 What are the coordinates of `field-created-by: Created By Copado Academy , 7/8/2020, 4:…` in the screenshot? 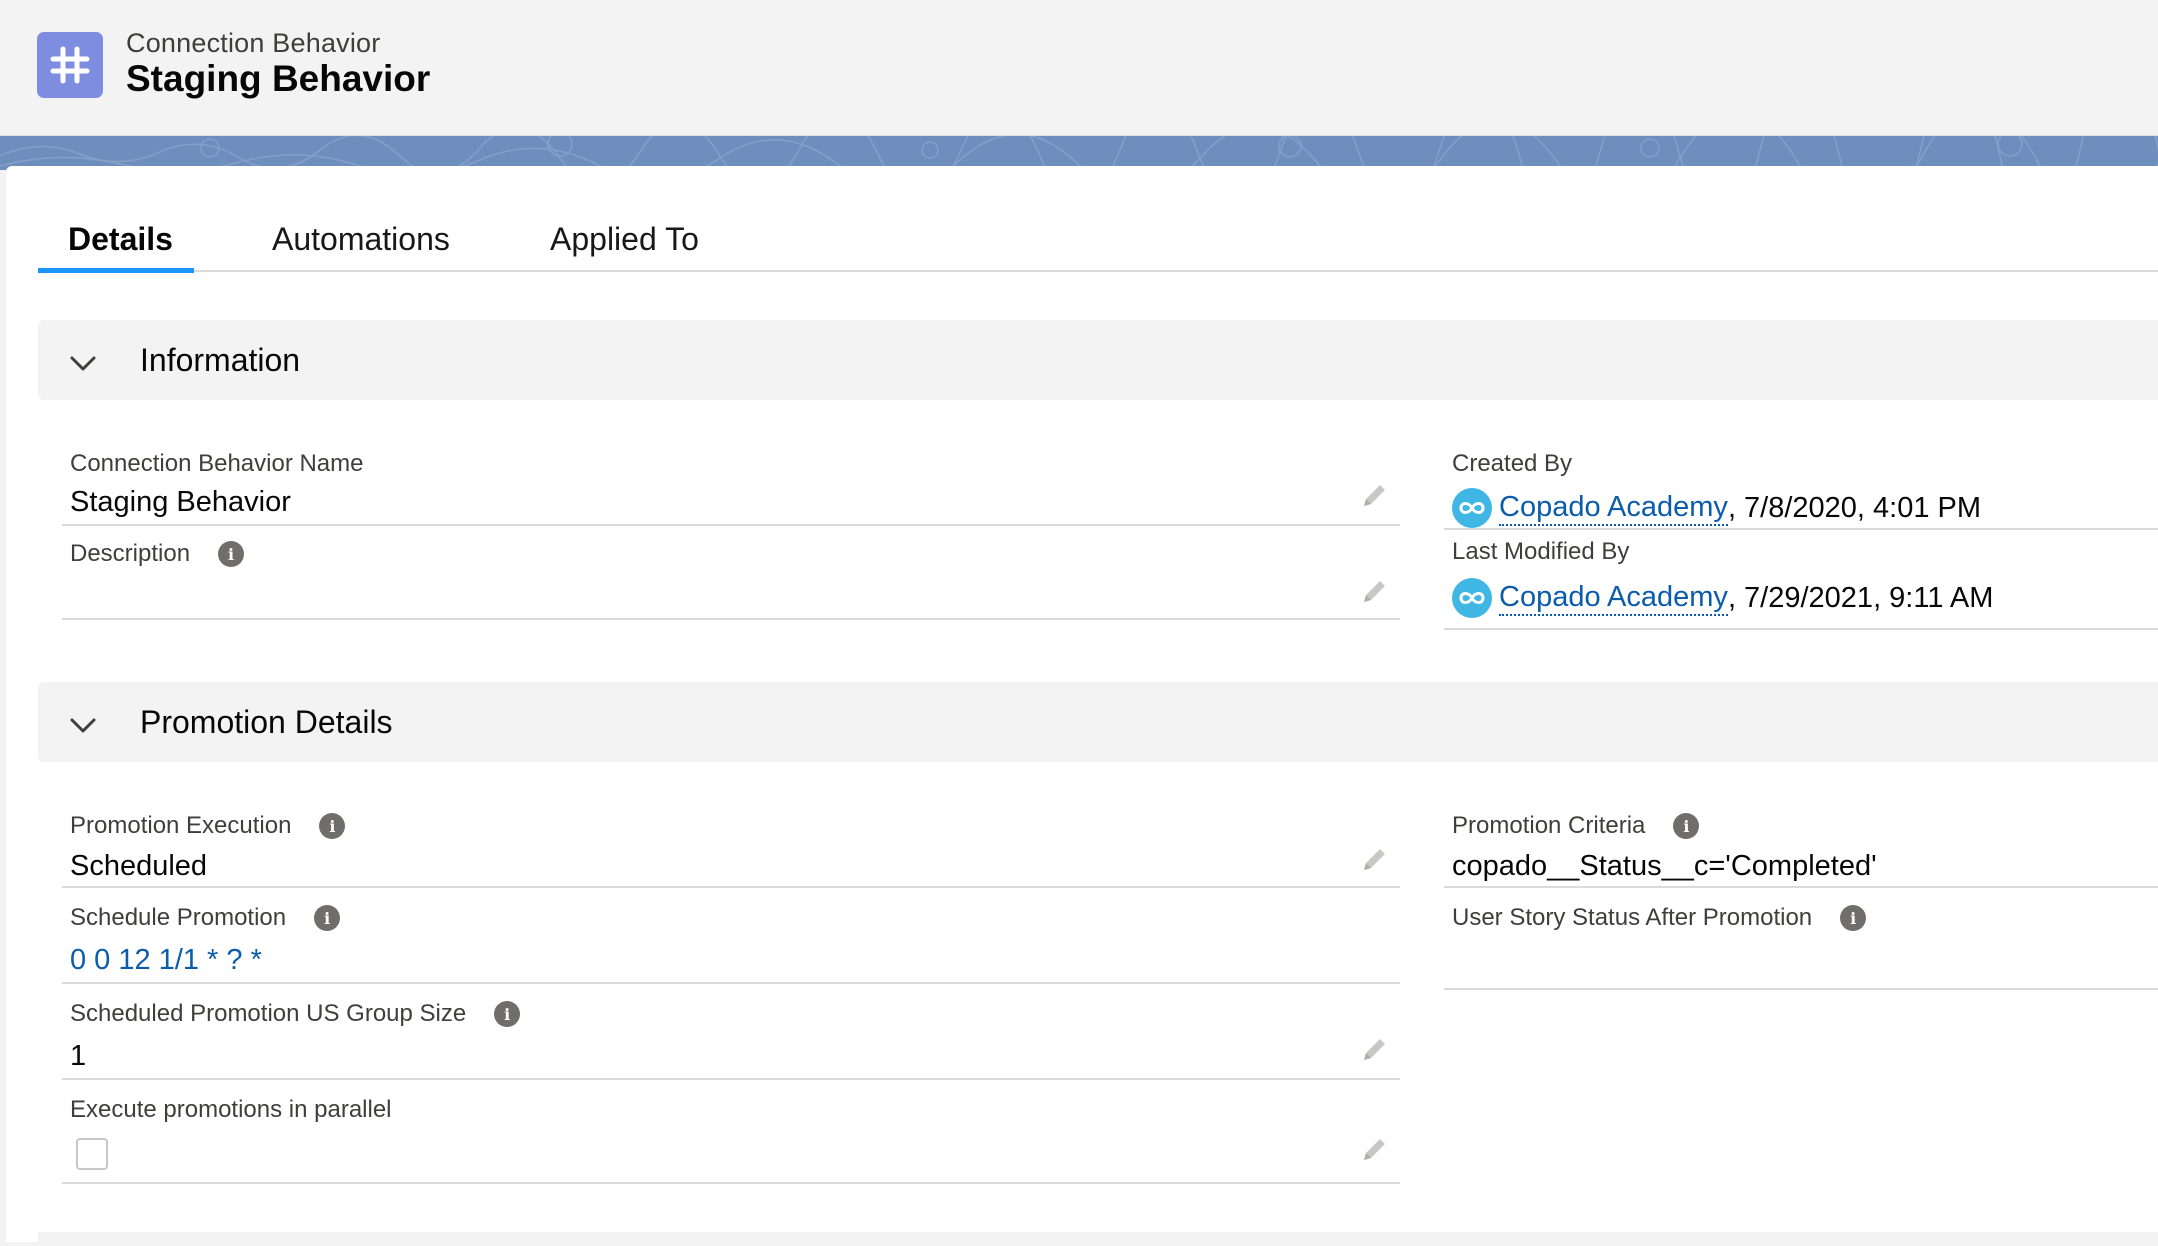 It's located at (1801, 480).